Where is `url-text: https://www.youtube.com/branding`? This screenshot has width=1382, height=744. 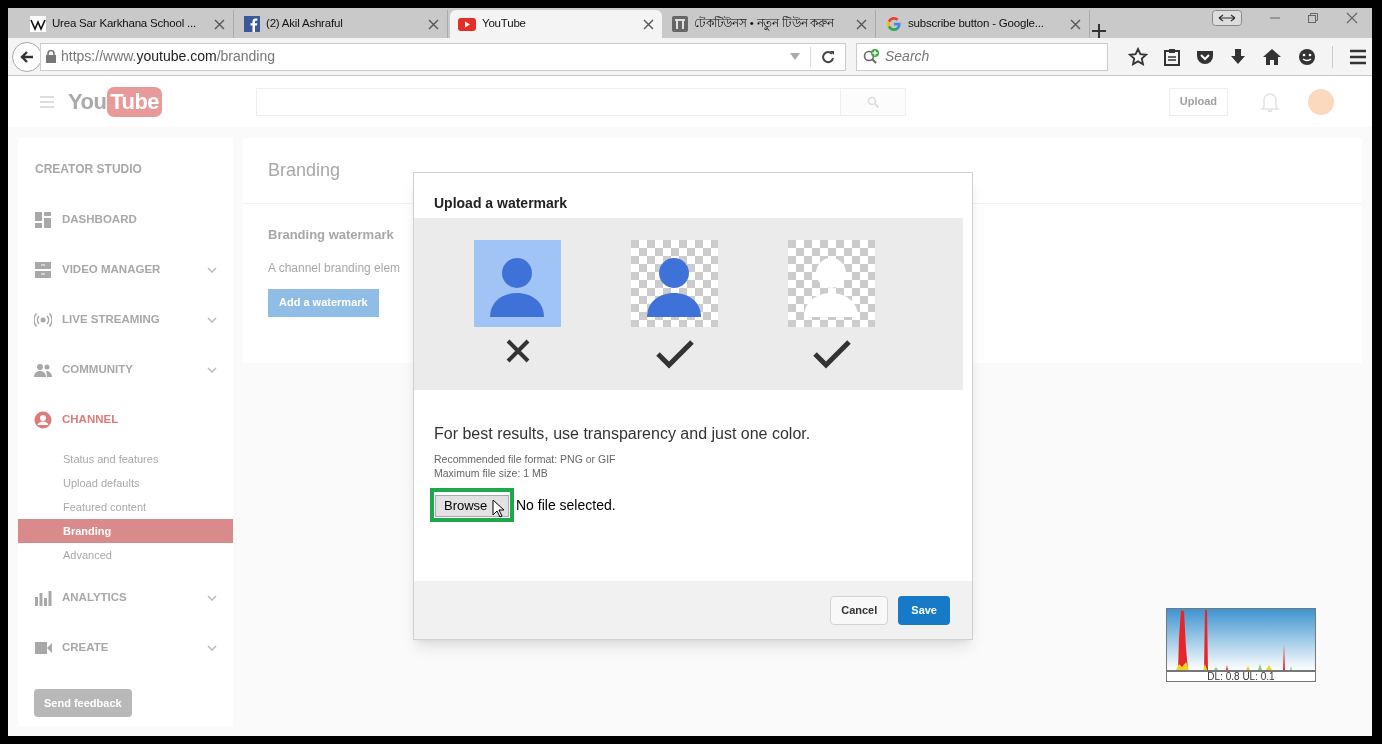
url-text: https://www.youtube.com/branding is located at coordinates (169, 56).